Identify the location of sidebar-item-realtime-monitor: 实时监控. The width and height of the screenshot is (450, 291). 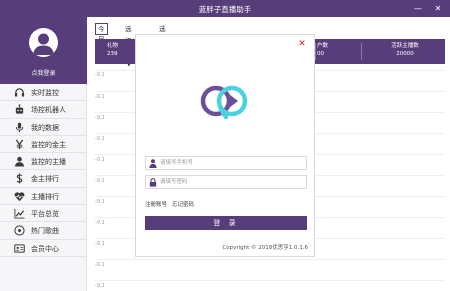
(43, 93).